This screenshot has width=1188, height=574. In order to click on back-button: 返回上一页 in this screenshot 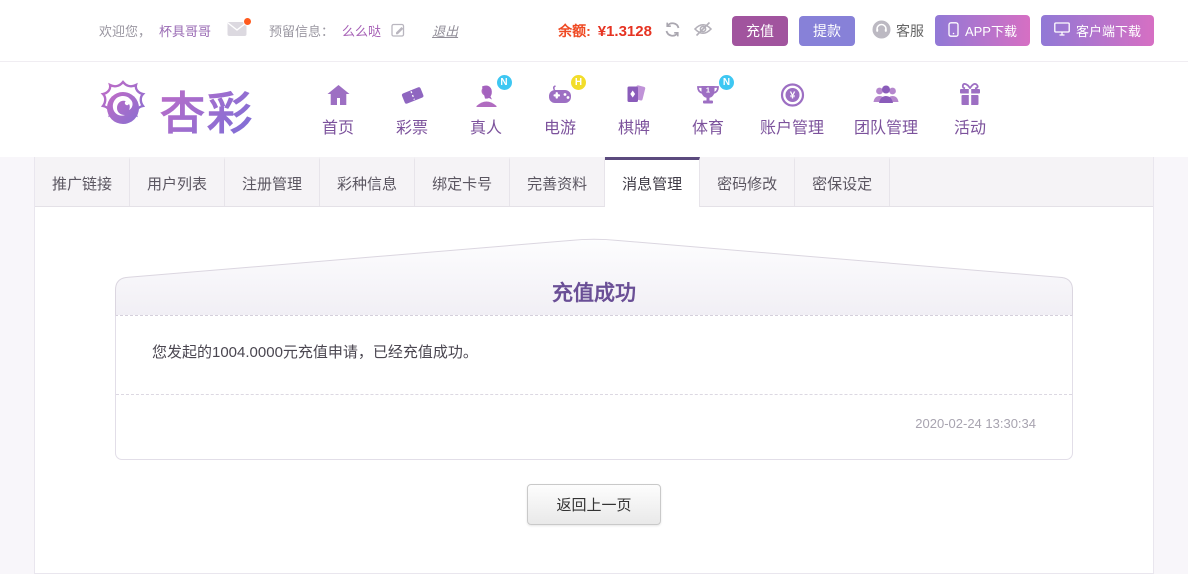, I will do `click(594, 504)`.